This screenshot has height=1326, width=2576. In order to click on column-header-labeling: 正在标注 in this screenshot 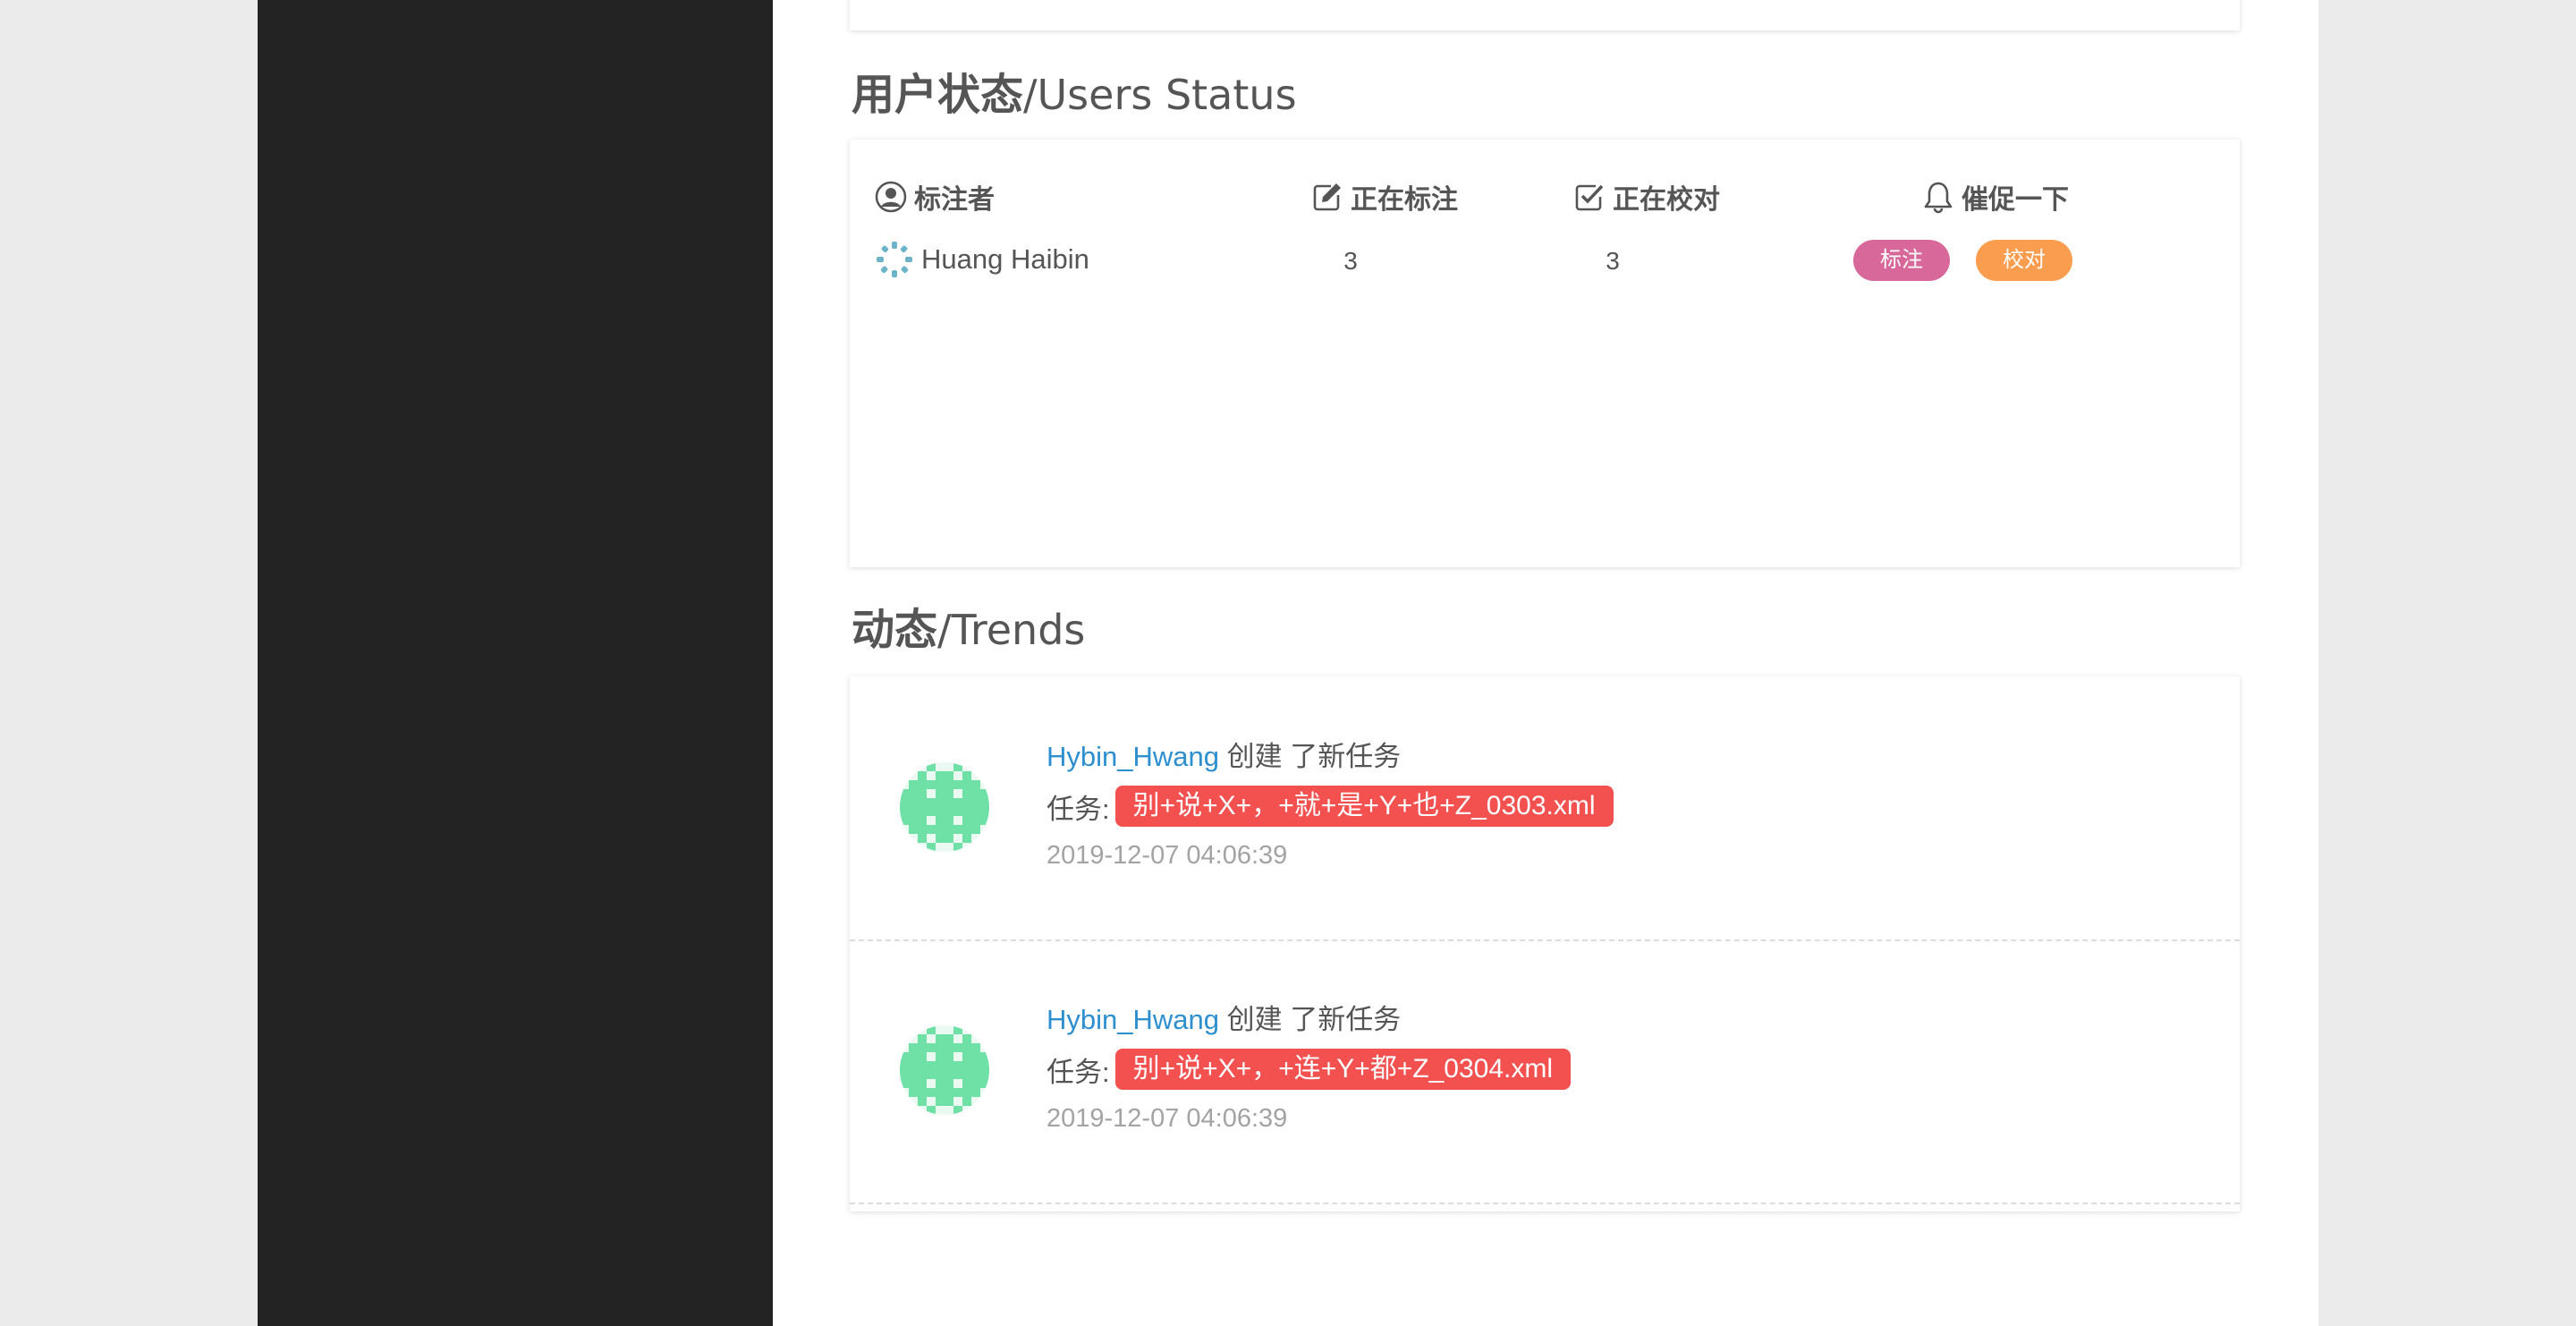, I will do `click(1384, 197)`.